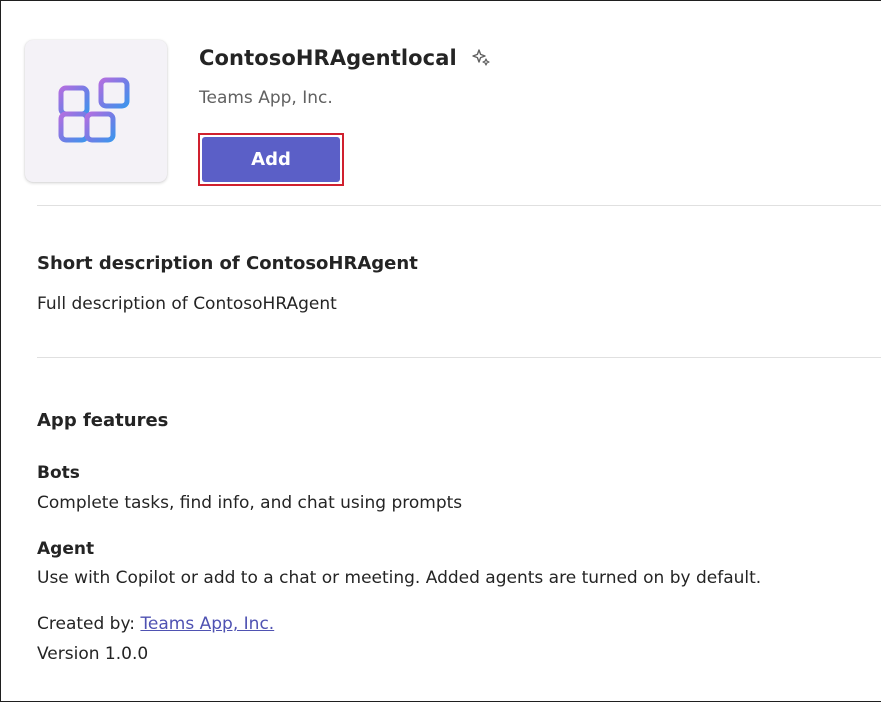 The image size is (881, 702). Describe the element at coordinates (86, 624) in the screenshot. I see `created-by-label: Created by:` at that location.